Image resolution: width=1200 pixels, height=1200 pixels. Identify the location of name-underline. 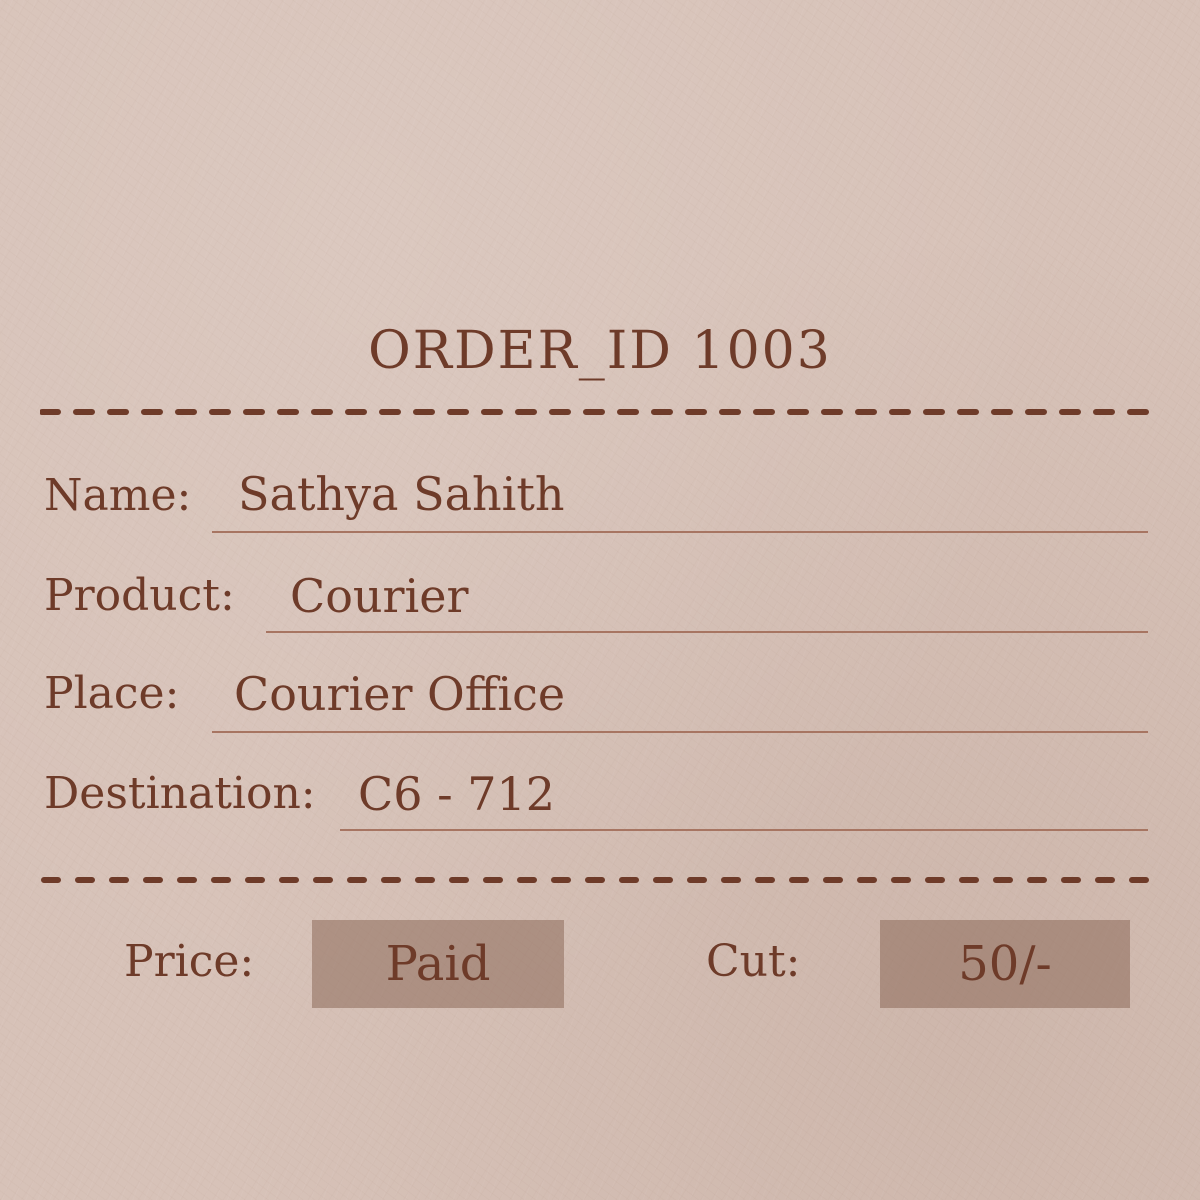
(680, 532).